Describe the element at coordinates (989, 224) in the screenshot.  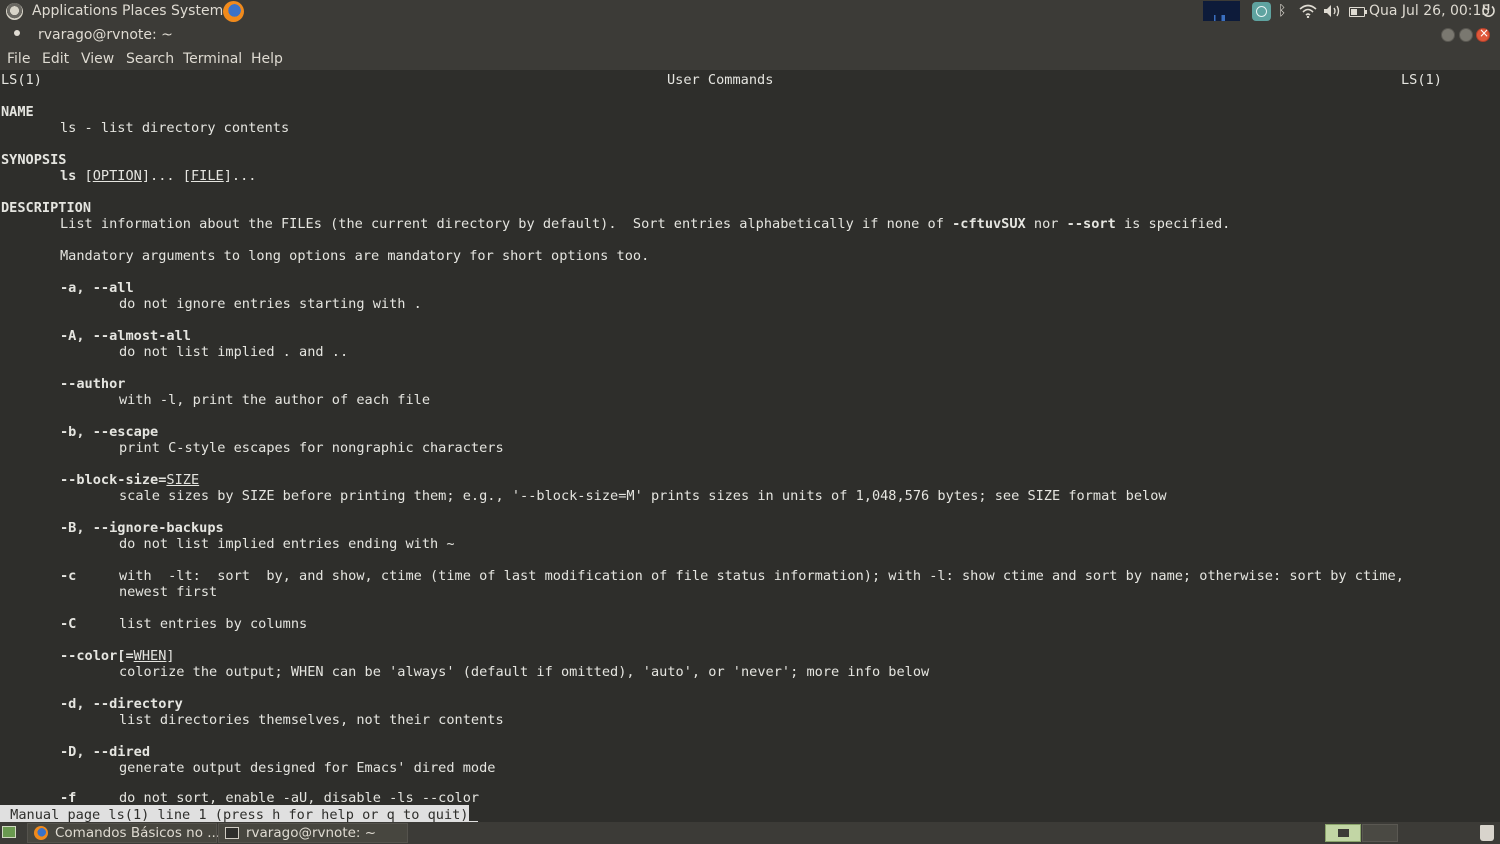
I see `desc-text-b: -cftuvSUX` at that location.